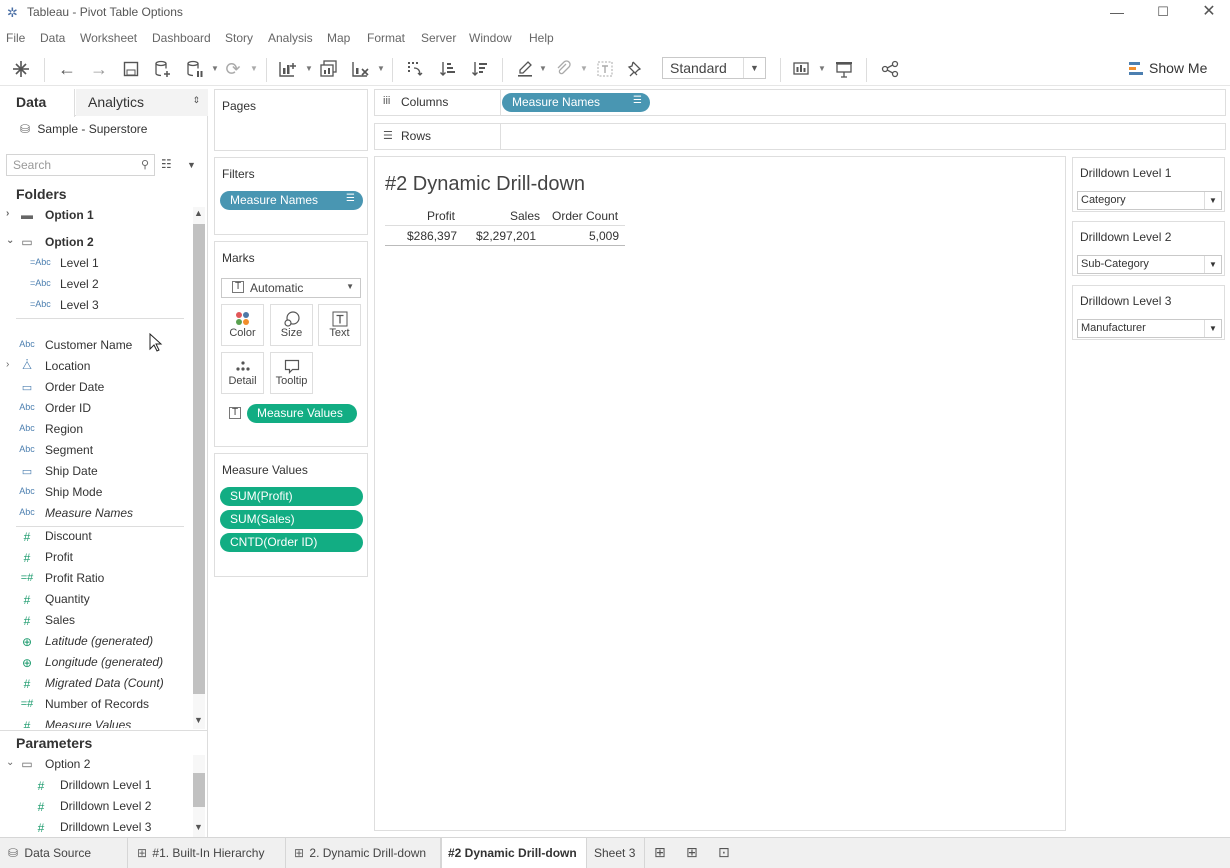  I want to click on size-button: Size, so click(291, 325).